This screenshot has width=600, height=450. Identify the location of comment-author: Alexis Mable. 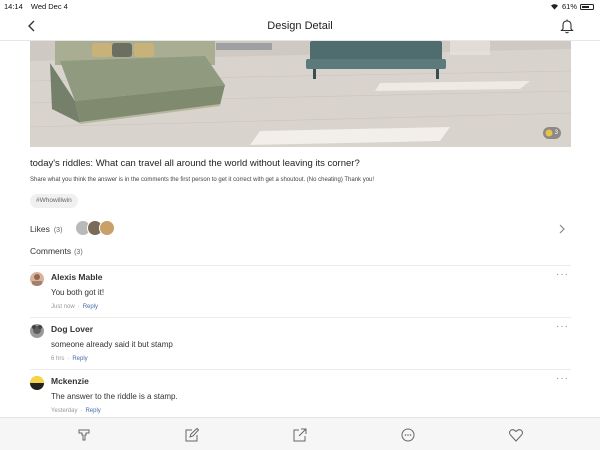
(77, 277).